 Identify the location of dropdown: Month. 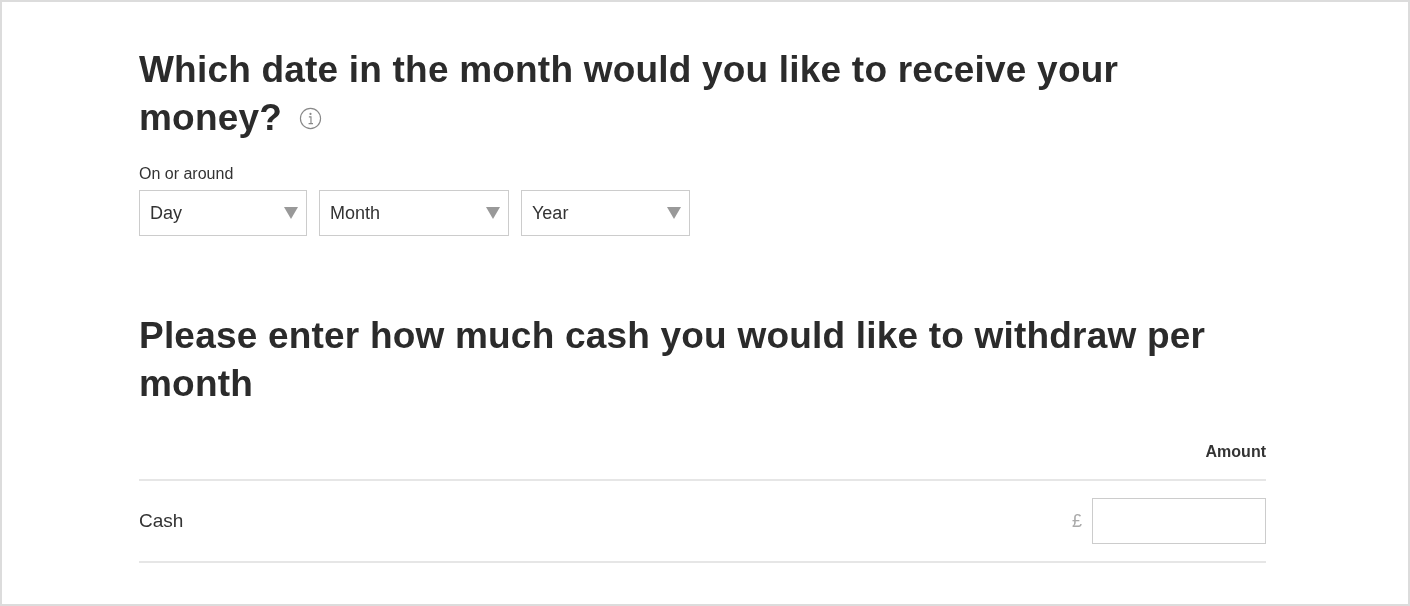
(414, 213).